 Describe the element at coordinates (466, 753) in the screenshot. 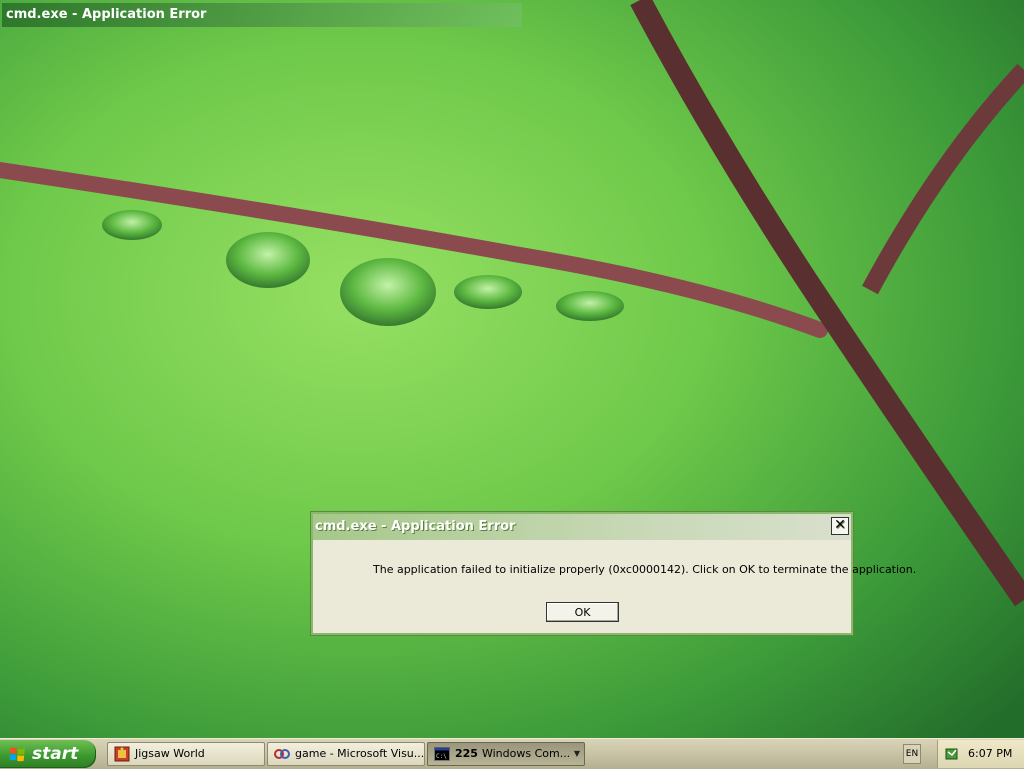

I see `task-group-count: 225` at that location.